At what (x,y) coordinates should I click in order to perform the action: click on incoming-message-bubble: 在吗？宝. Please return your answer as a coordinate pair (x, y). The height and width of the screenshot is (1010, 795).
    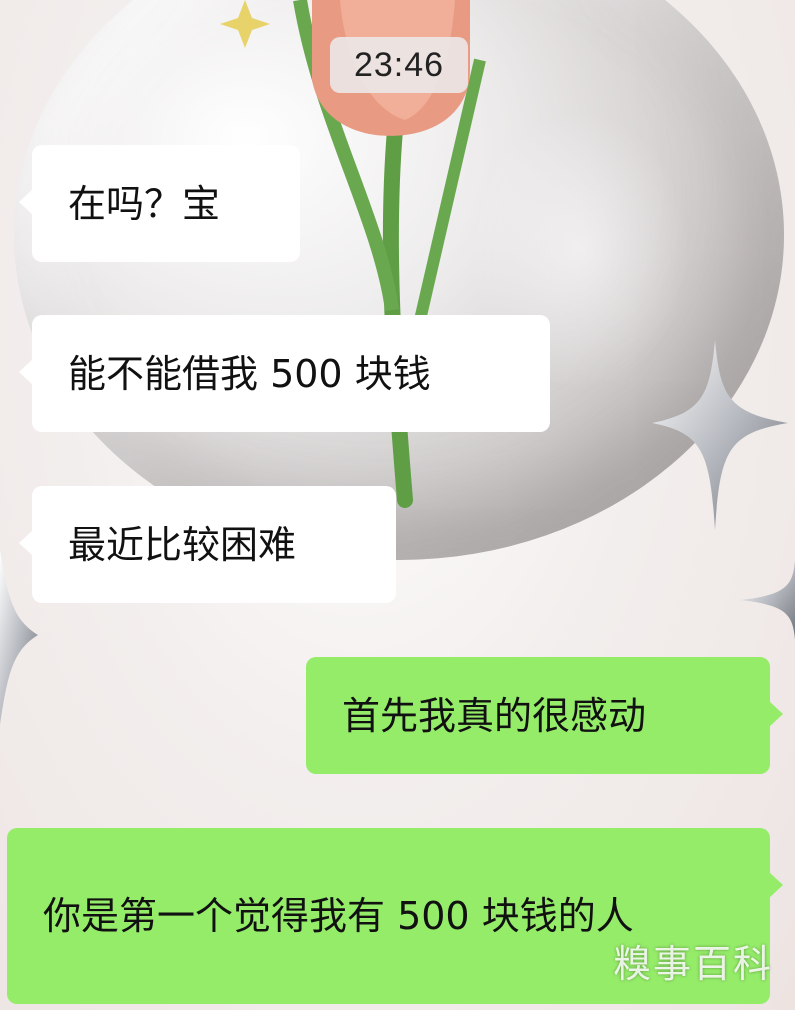
    Looking at the image, I should click on (159, 203).